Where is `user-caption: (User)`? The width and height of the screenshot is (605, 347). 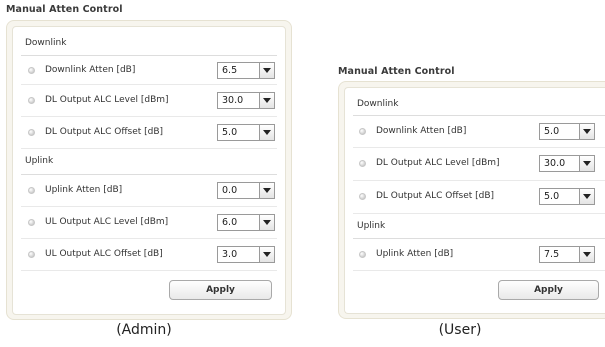 user-caption: (User) is located at coordinates (460, 330).